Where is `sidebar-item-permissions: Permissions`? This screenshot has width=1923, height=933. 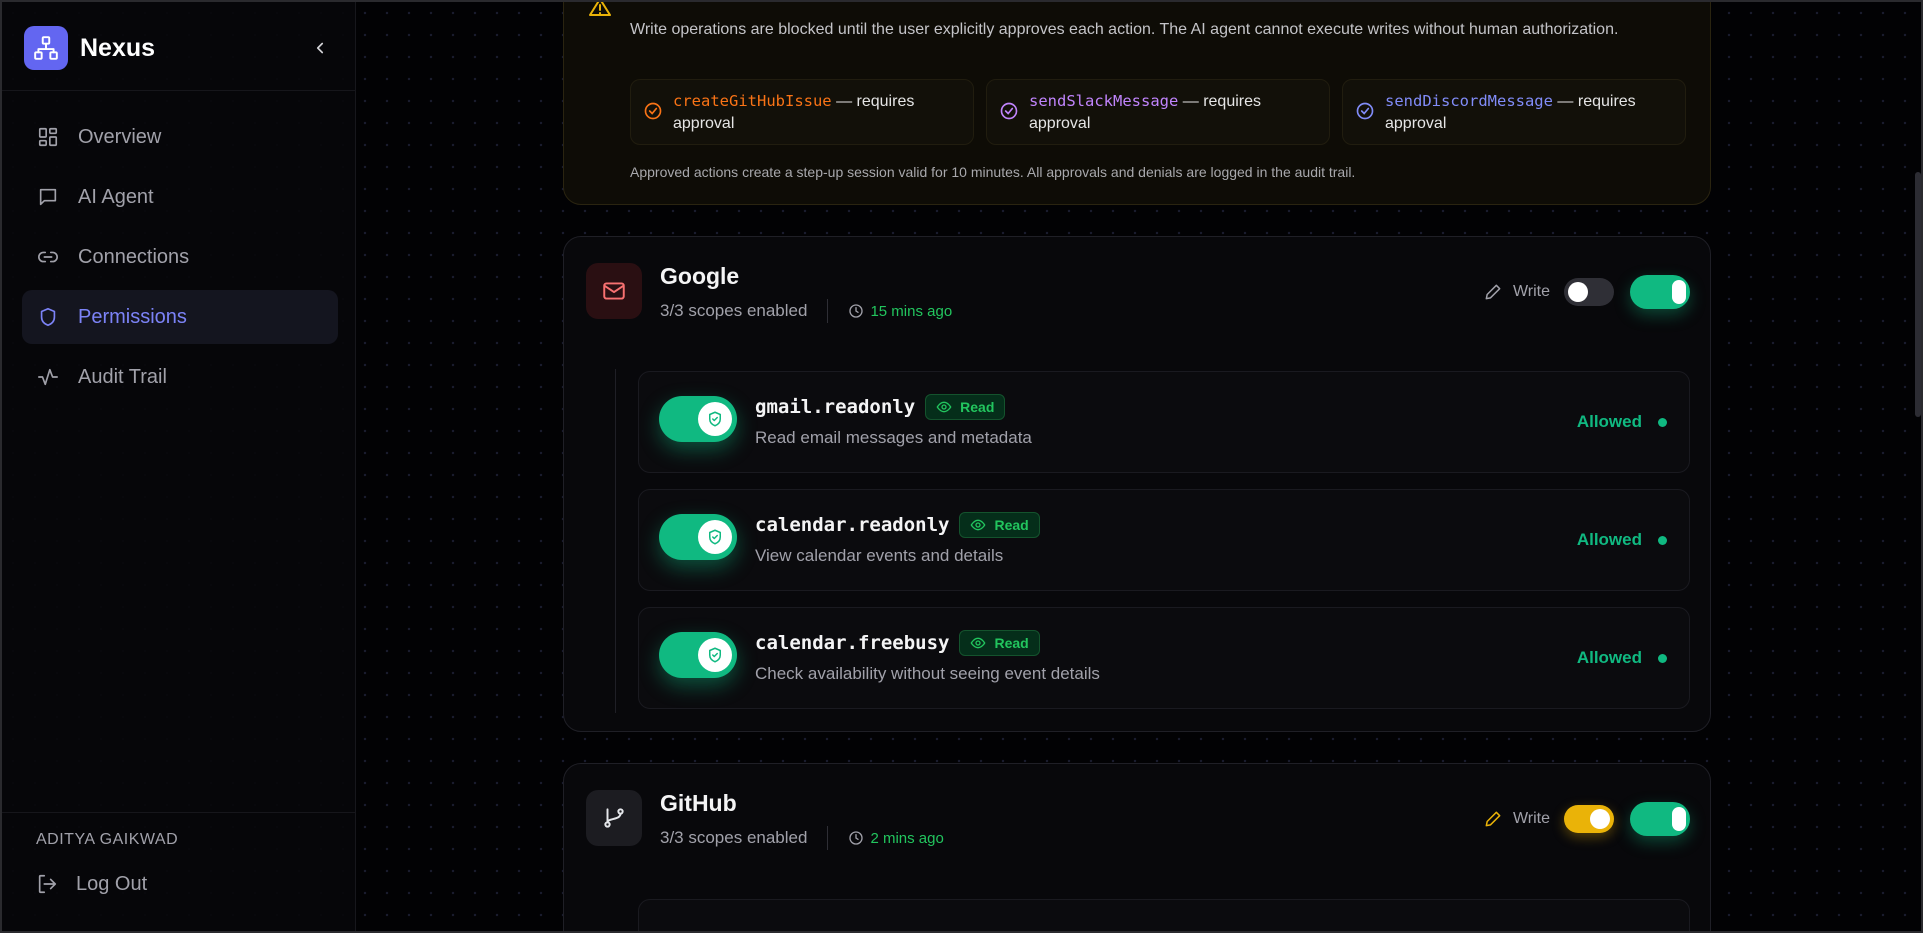 sidebar-item-permissions: Permissions is located at coordinates (180, 317).